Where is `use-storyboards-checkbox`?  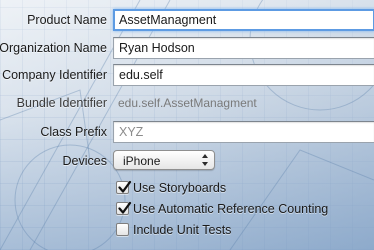
use-storyboards-checkbox is located at coordinates (124, 187).